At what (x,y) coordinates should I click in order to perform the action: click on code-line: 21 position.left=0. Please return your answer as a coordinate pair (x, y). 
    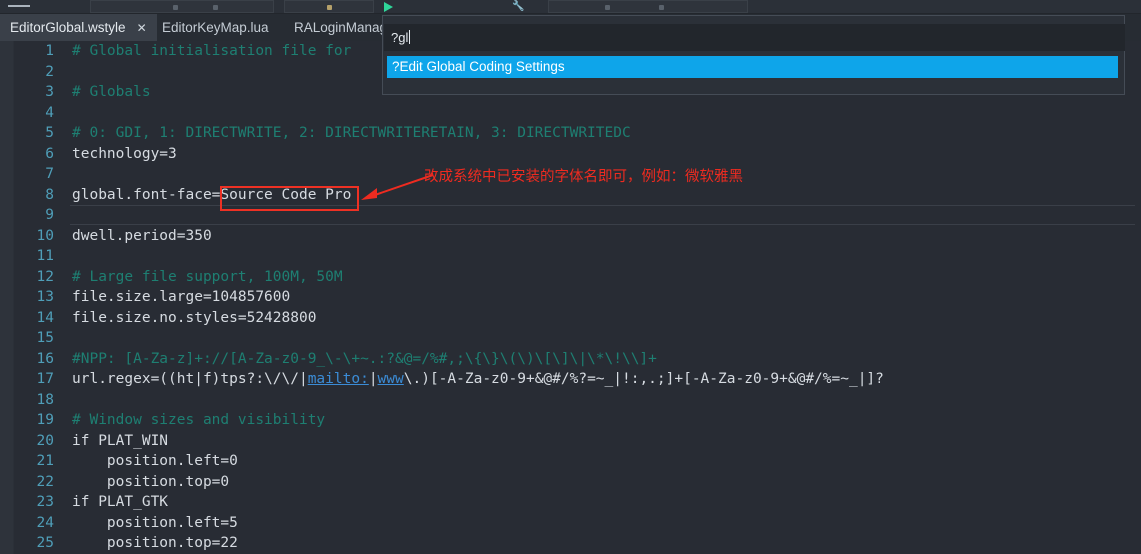
    Looking at the image, I should click on (570, 461).